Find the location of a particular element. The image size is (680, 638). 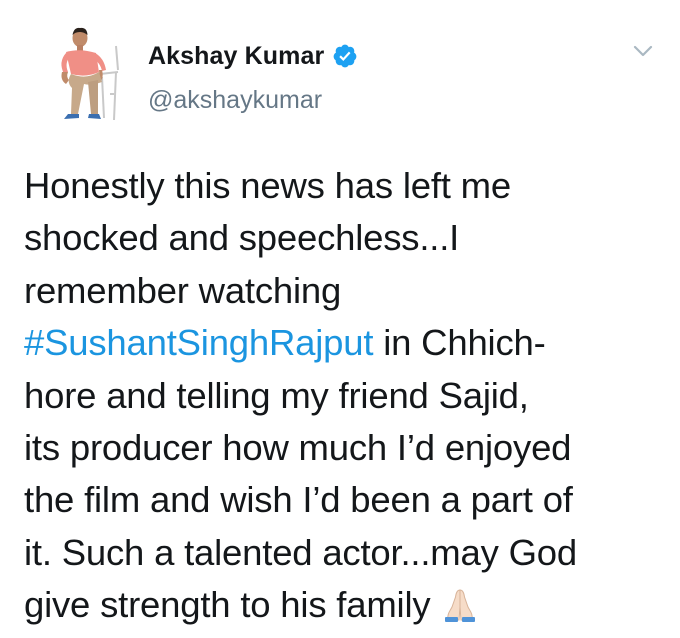

name-row: Akshay Kumar is located at coordinates (253, 56).